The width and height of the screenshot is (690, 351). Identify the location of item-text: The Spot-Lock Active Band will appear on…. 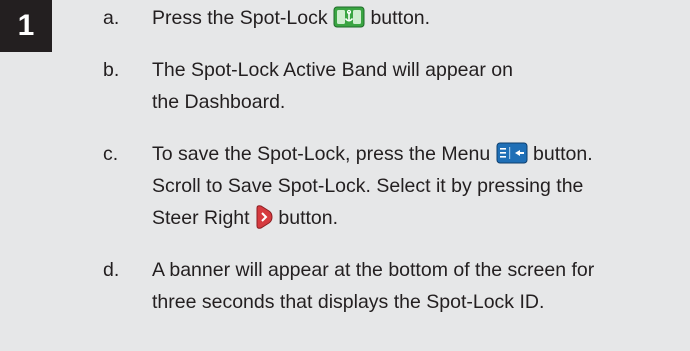
(332, 86).